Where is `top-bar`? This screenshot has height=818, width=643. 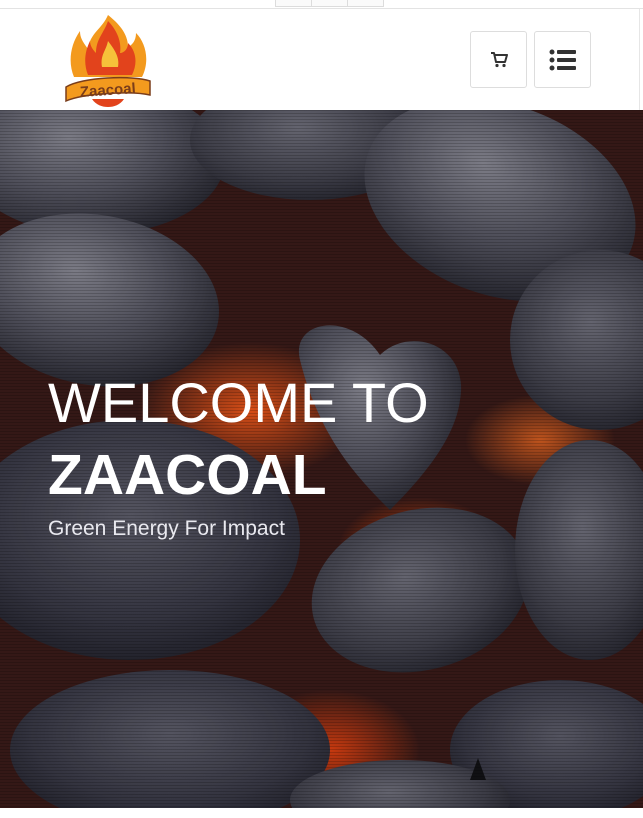 top-bar is located at coordinates (321, 4).